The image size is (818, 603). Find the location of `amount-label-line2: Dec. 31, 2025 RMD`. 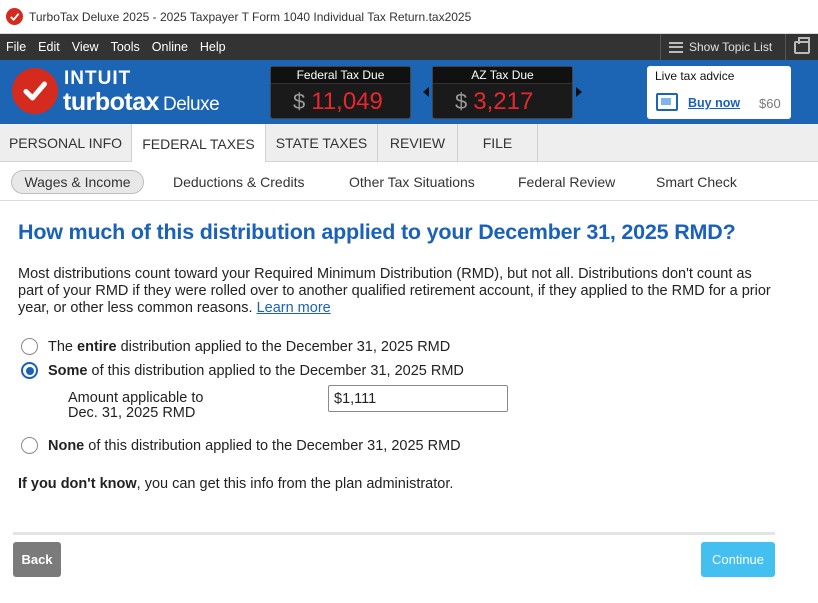

amount-label-line2: Dec. 31, 2025 RMD is located at coordinates (132, 413).